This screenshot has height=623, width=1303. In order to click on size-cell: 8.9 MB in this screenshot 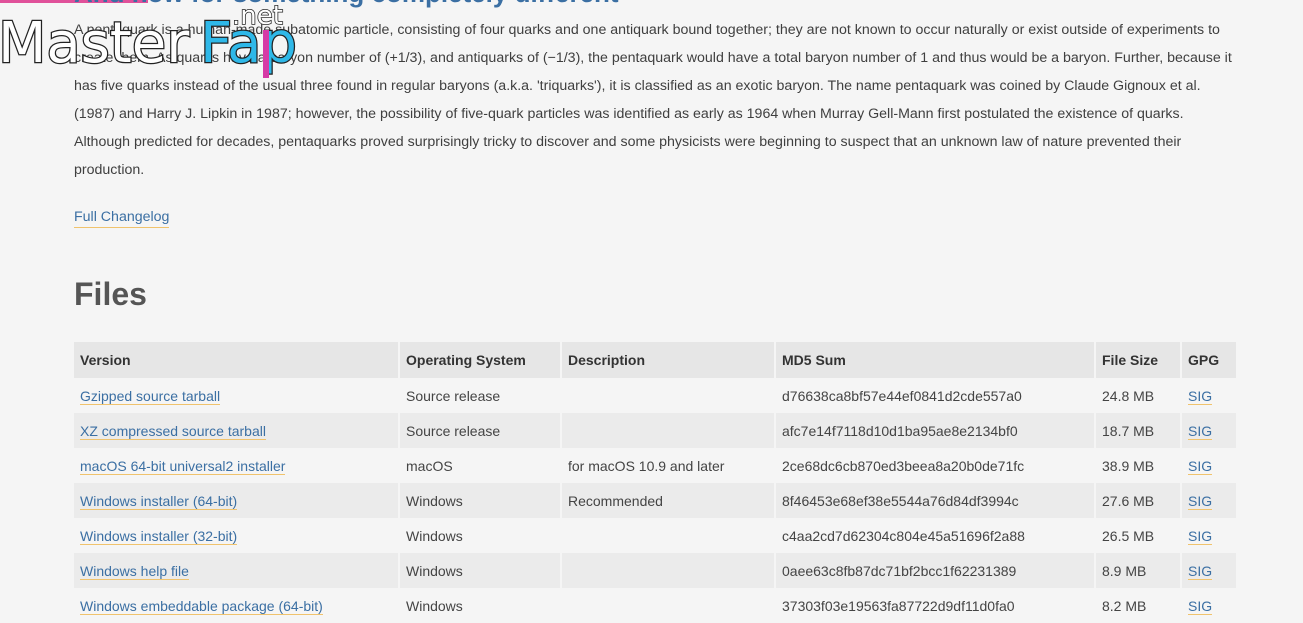, I will do `click(1138, 570)`.